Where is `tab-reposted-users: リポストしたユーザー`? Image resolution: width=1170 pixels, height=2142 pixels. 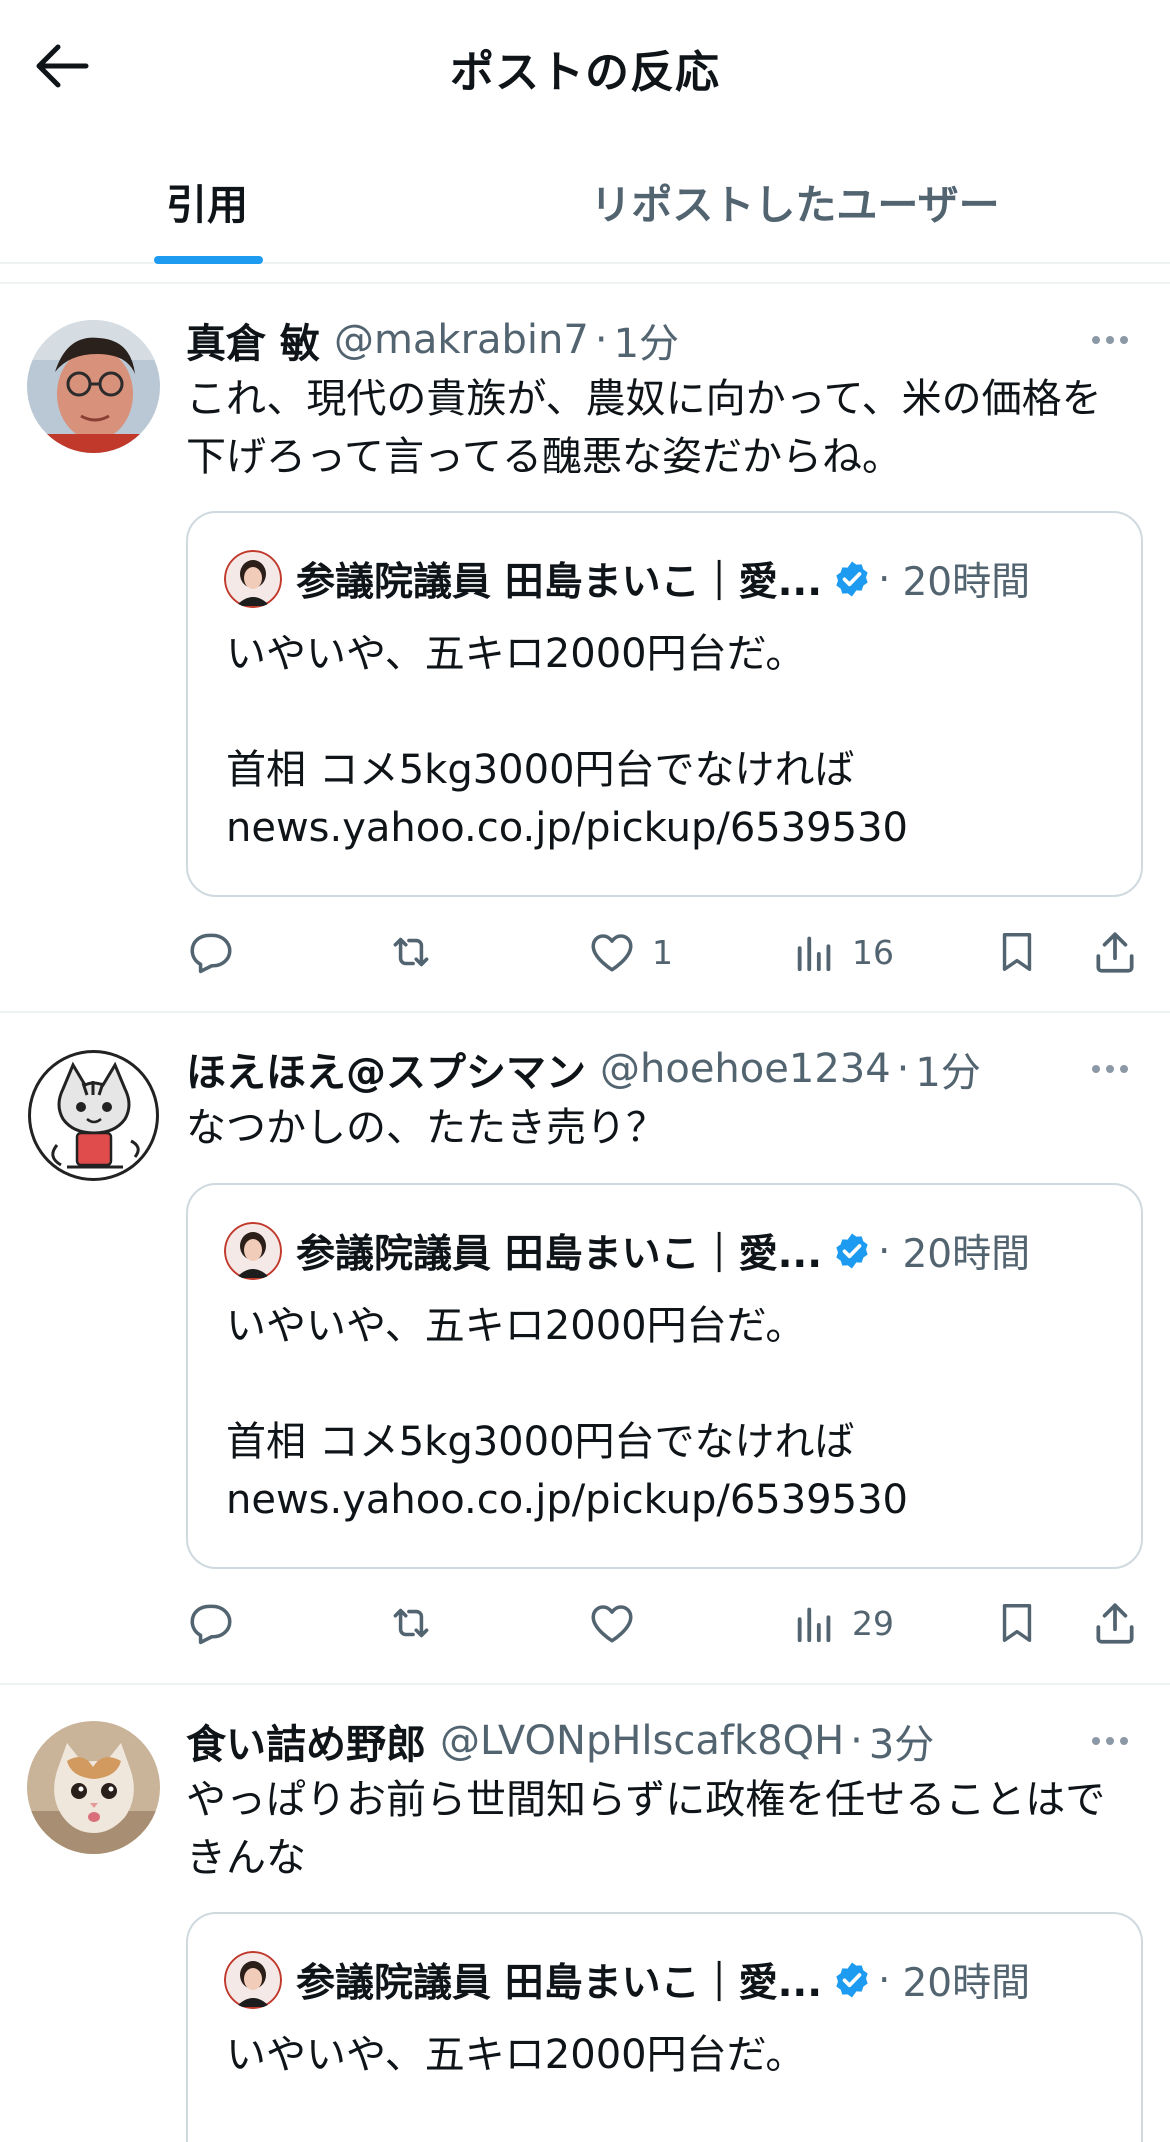
tab-reposted-users: リポストしたユーザー is located at coordinates (795, 201).